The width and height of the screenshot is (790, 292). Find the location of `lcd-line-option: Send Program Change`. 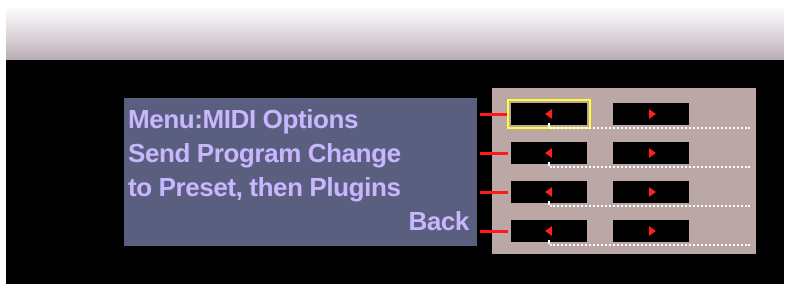

lcd-line-option: Send Program Change is located at coordinates (264, 153).